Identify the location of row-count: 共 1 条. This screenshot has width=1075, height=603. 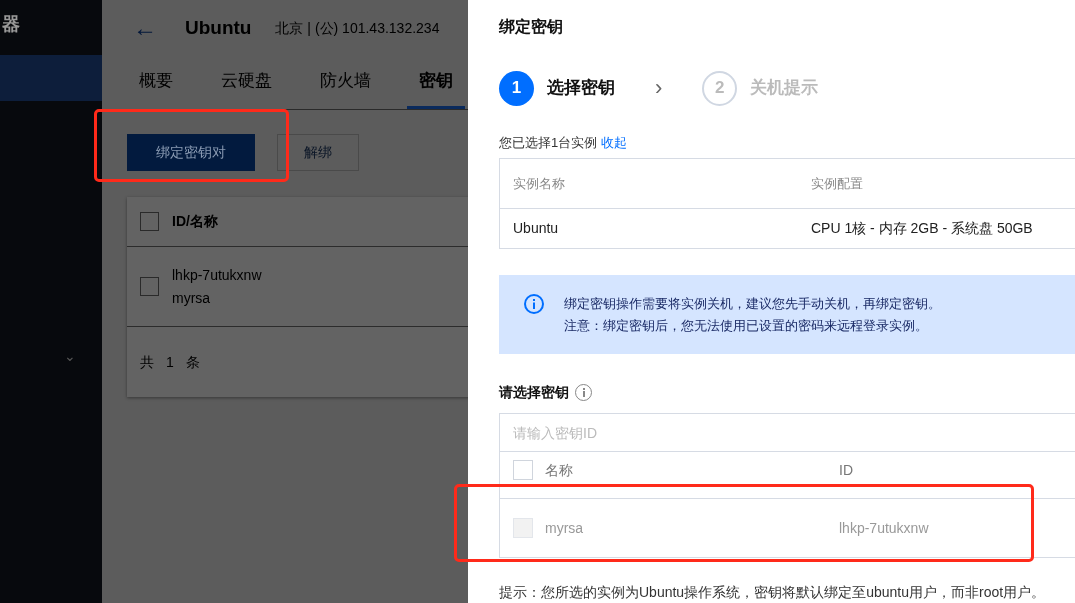
(172, 362).